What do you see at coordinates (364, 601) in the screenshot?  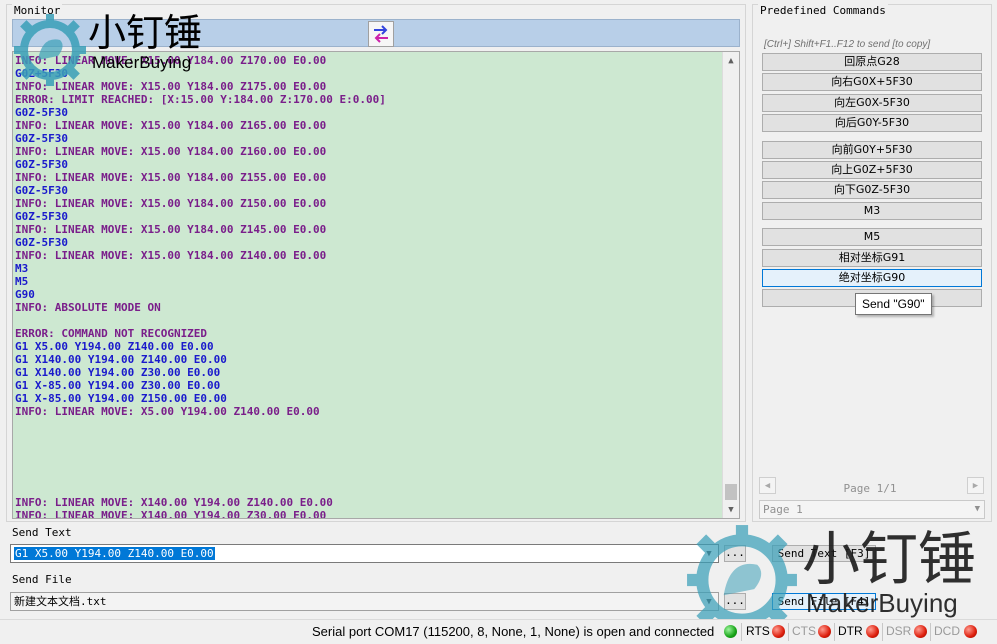 I see `send-file-input: 新建文本文档.txt ▼` at bounding box center [364, 601].